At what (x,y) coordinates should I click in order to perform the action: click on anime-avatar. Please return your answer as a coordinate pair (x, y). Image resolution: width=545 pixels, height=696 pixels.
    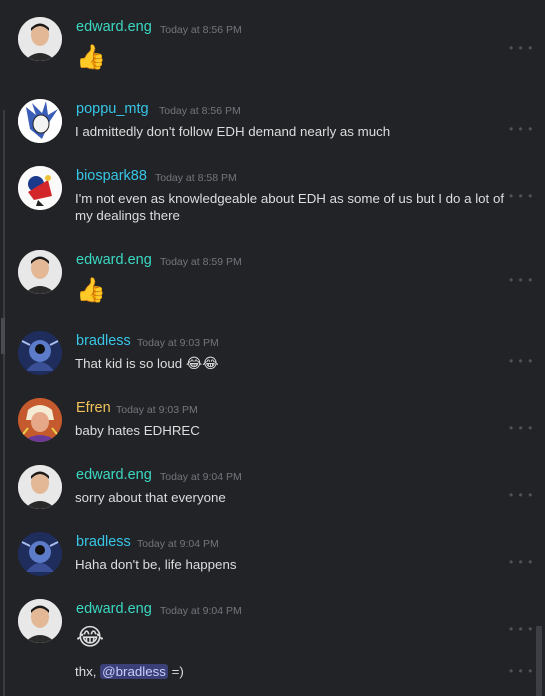
    Looking at the image, I should click on (40, 121).